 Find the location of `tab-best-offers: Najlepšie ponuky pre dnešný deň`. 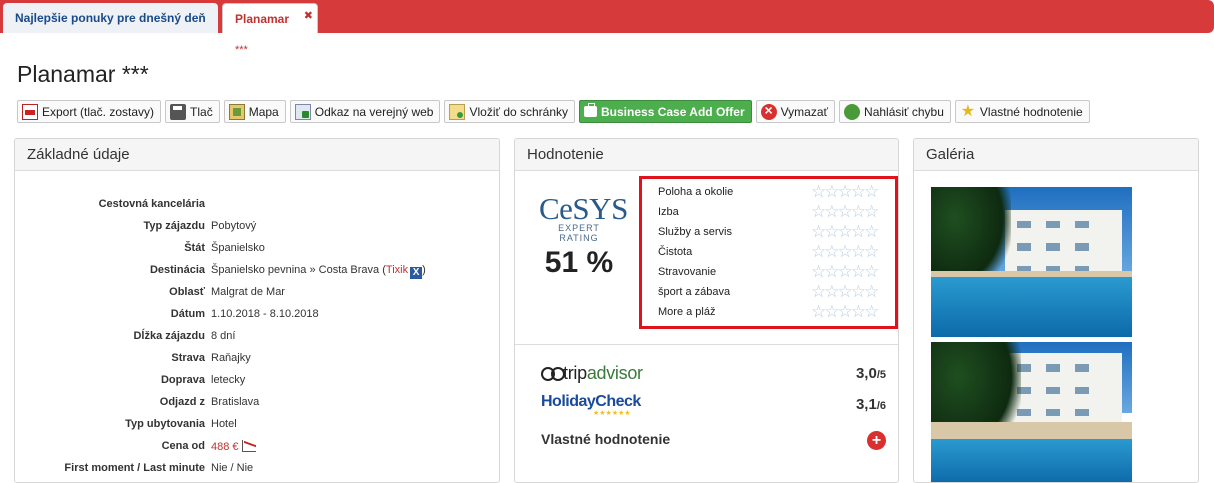

tab-best-offers: Najlepšie ponuky pre dnešný deň is located at coordinates (110, 18).